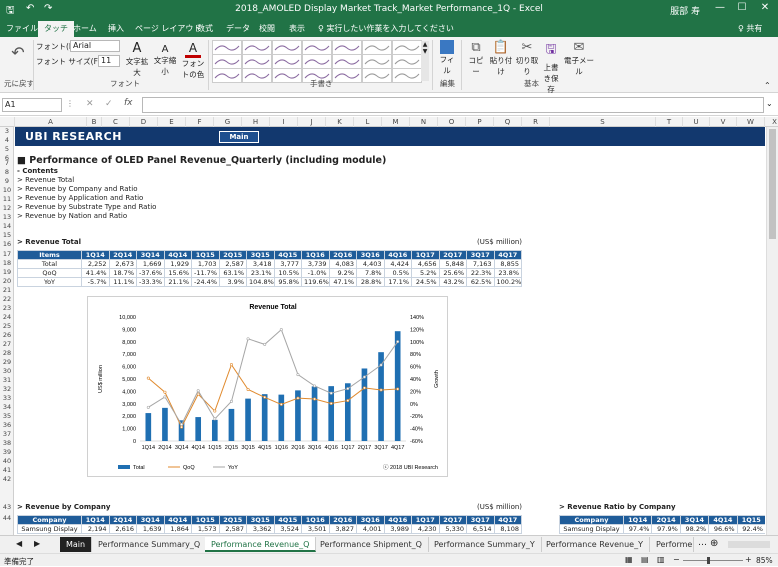 The height and width of the screenshot is (567, 778). What do you see at coordinates (109, 61) in the screenshot?
I see `font-size-box: 11` at bounding box center [109, 61].